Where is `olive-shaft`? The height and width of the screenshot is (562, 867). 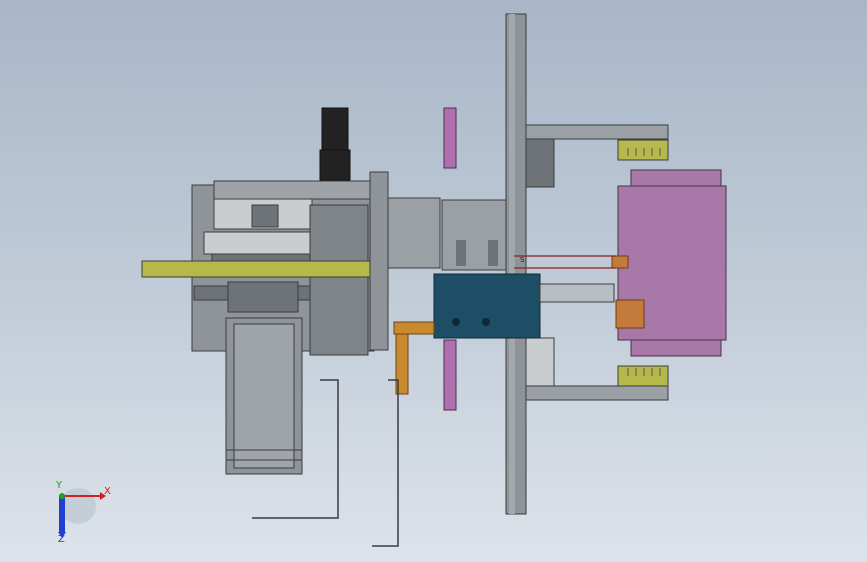
olive-shaft is located at coordinates (257, 269).